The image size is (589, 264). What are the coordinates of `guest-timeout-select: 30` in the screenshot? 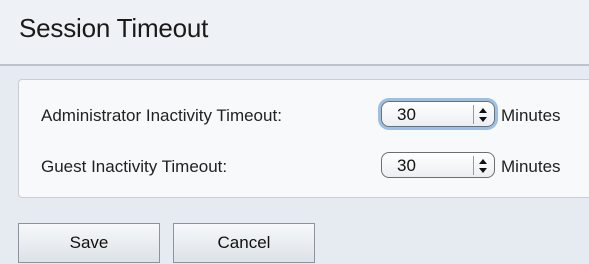 It's located at (438, 165).